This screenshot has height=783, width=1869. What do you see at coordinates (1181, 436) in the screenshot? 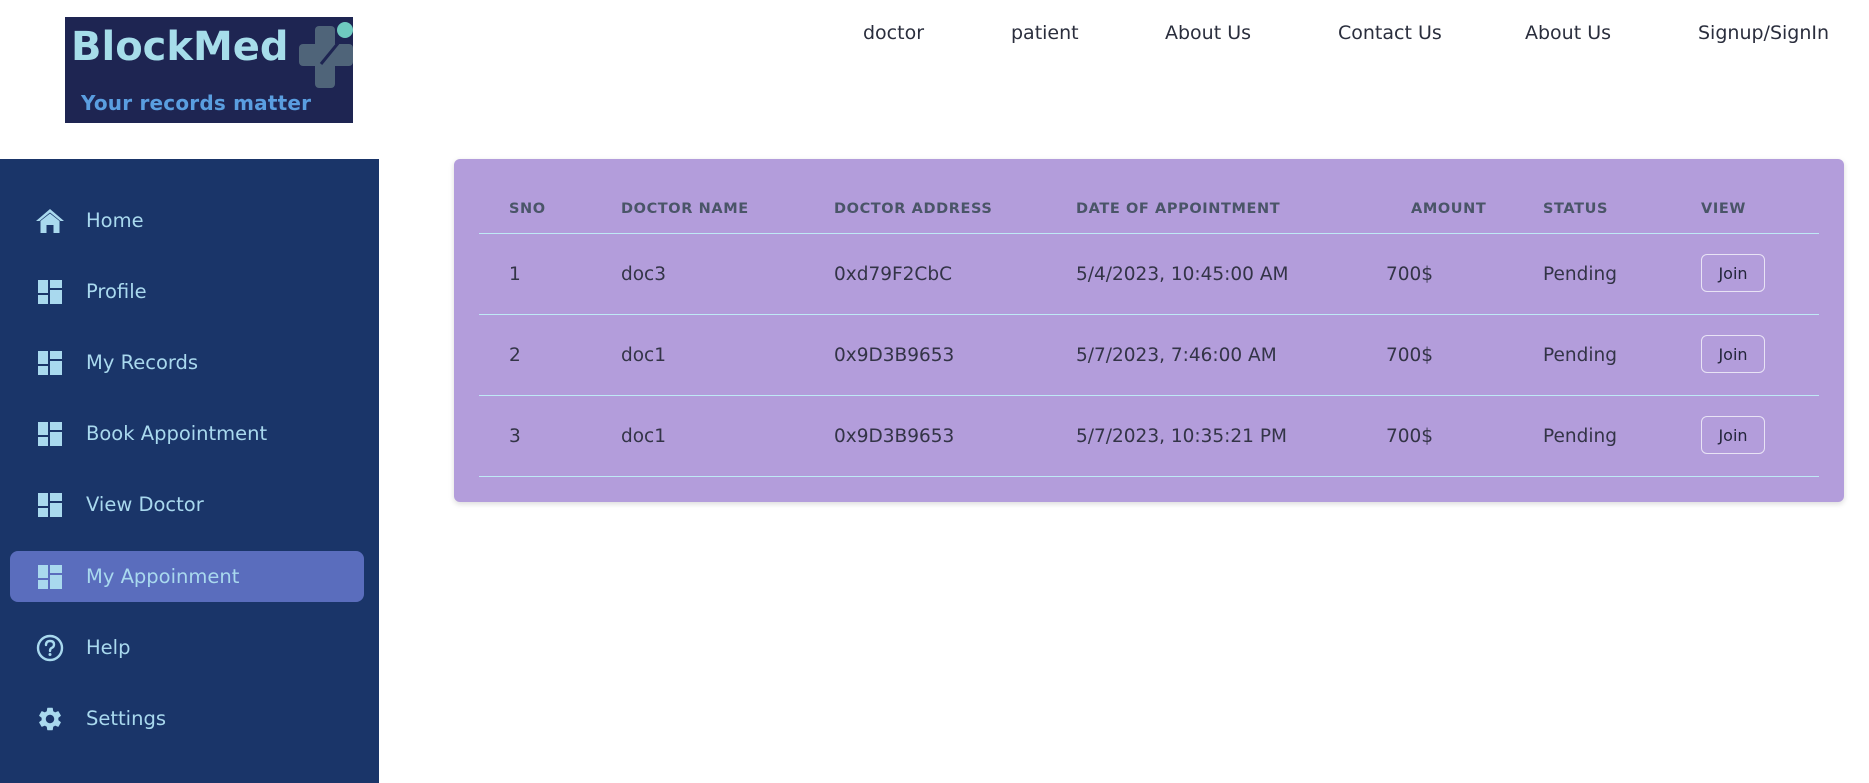
I see `cell-date: 5/7/2023, 10:35:21 PM` at bounding box center [1181, 436].